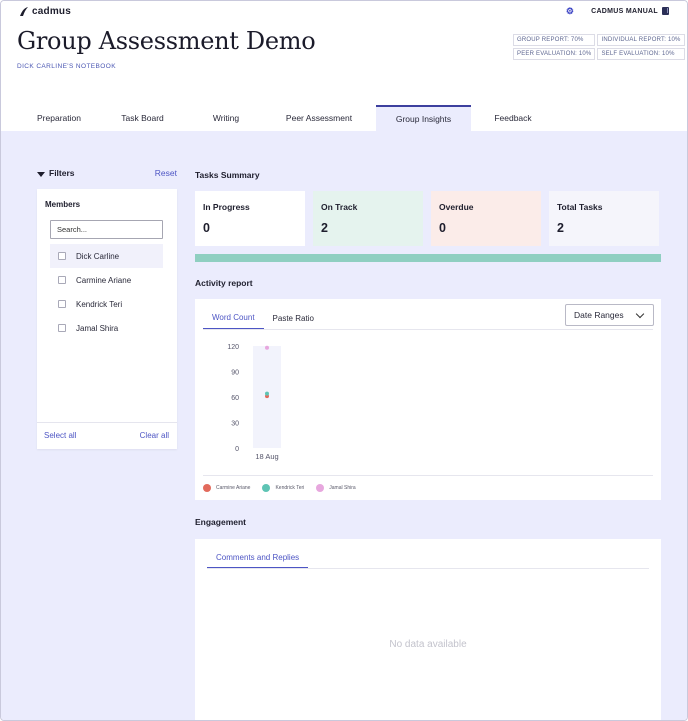 The image size is (688, 721). What do you see at coordinates (106, 229) in the screenshot?
I see `member-search-input` at bounding box center [106, 229].